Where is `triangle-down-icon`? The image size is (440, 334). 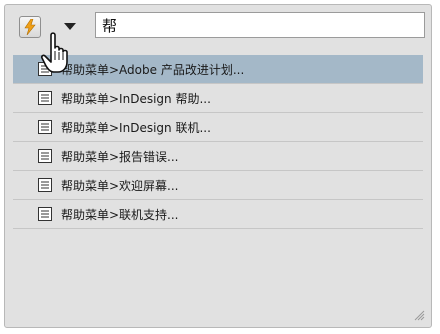
triangle-down-icon is located at coordinates (70, 26).